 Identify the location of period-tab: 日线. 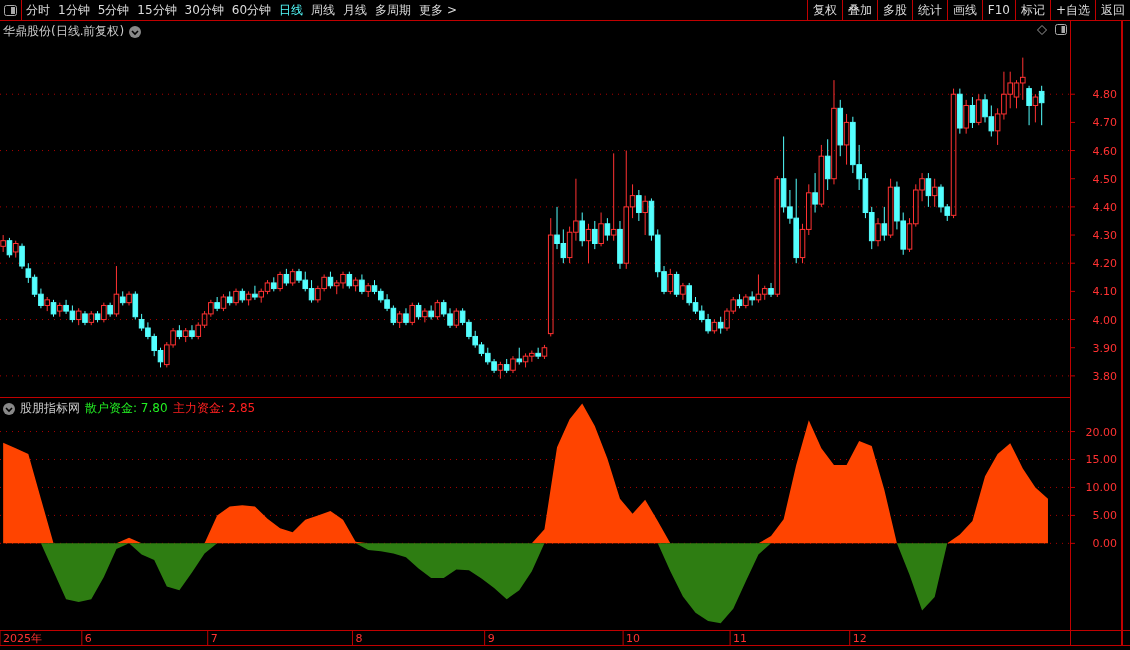
(291, 10).